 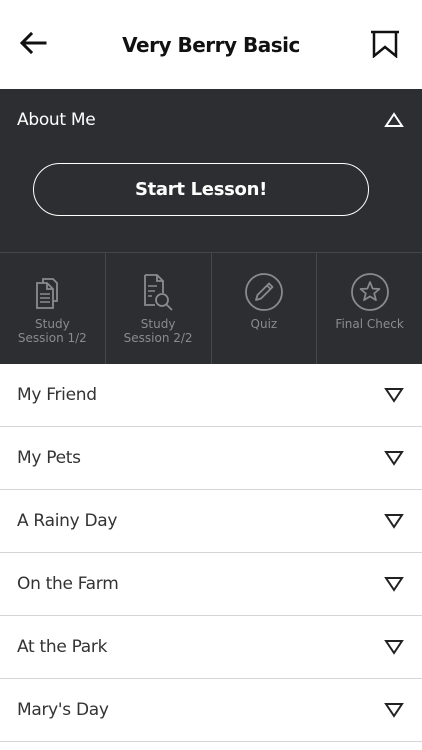 I want to click on activity-label: Study Session 2/2, so click(x=158, y=331).